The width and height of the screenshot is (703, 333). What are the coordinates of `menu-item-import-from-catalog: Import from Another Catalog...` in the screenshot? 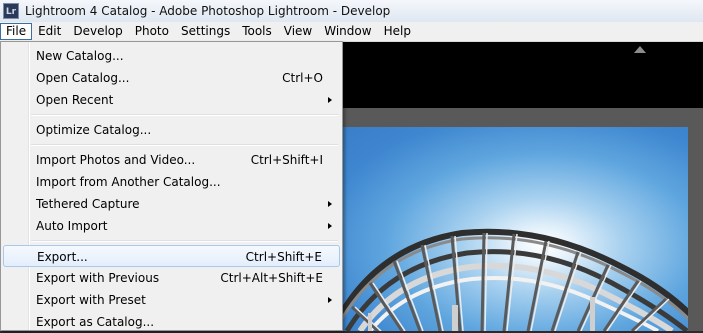 It's located at (171, 182).